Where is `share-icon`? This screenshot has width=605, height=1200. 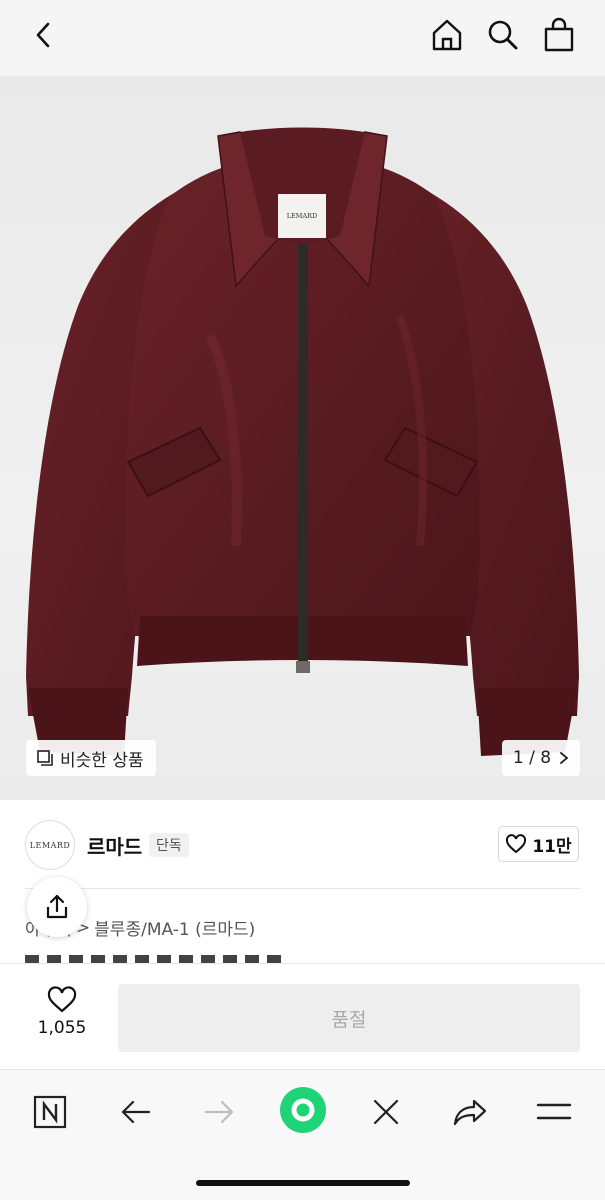
share-icon is located at coordinates (470, 1112).